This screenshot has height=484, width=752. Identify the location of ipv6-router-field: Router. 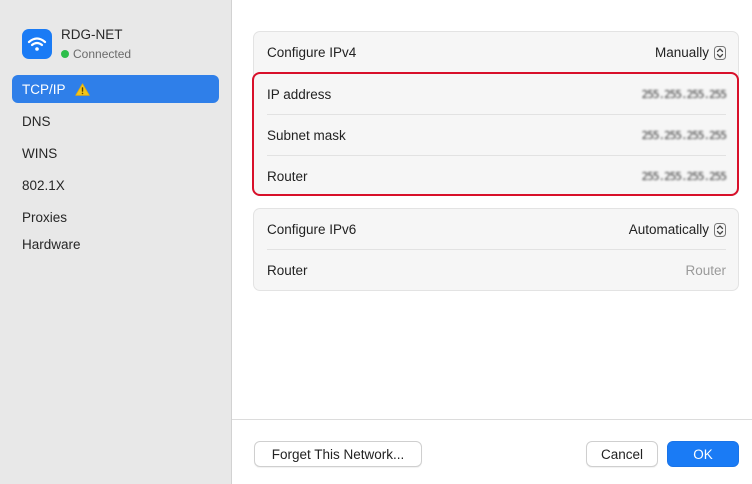
(705, 270).